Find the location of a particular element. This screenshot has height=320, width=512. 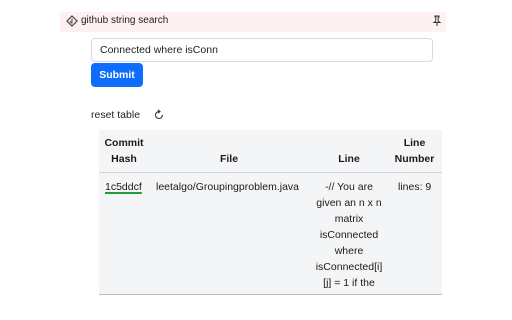

commit-hash-link: 1c5ddcf is located at coordinates (123, 187).